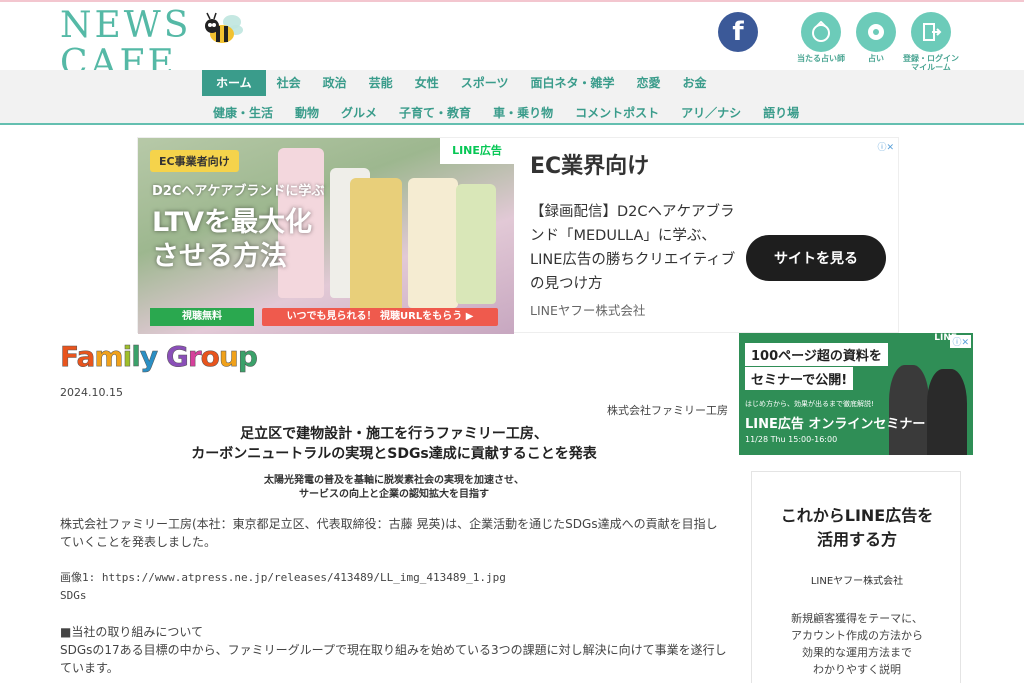  What do you see at coordinates (667, 410) in the screenshot?
I see `article-company: 株式会社ファミリー工房` at bounding box center [667, 410].